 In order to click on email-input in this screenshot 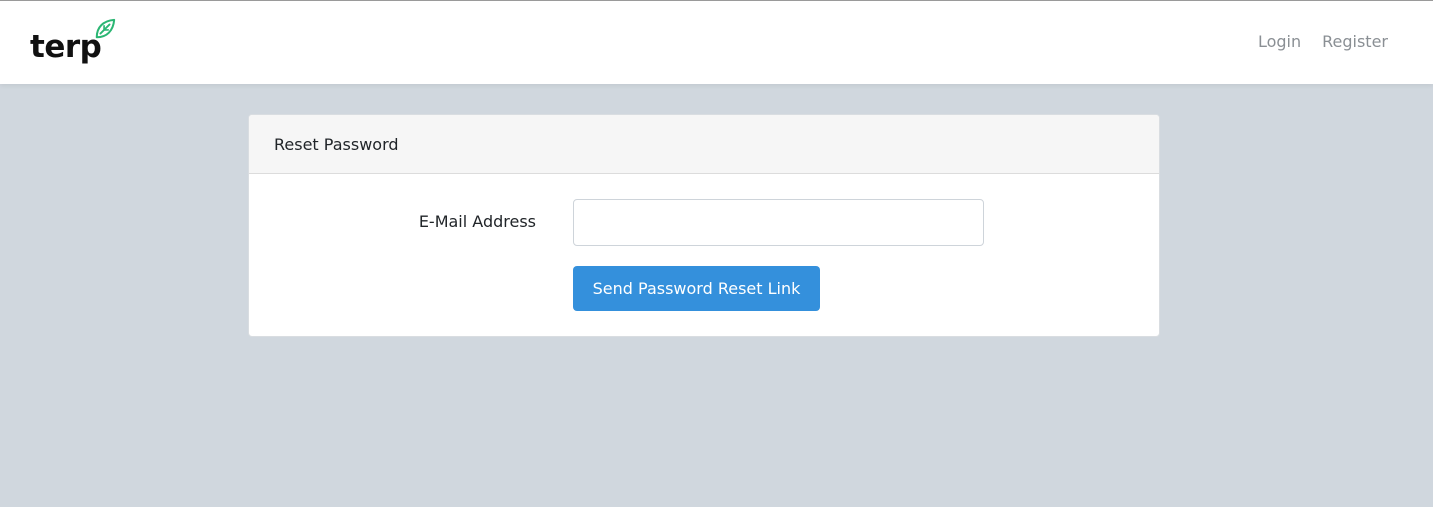, I will do `click(778, 222)`.